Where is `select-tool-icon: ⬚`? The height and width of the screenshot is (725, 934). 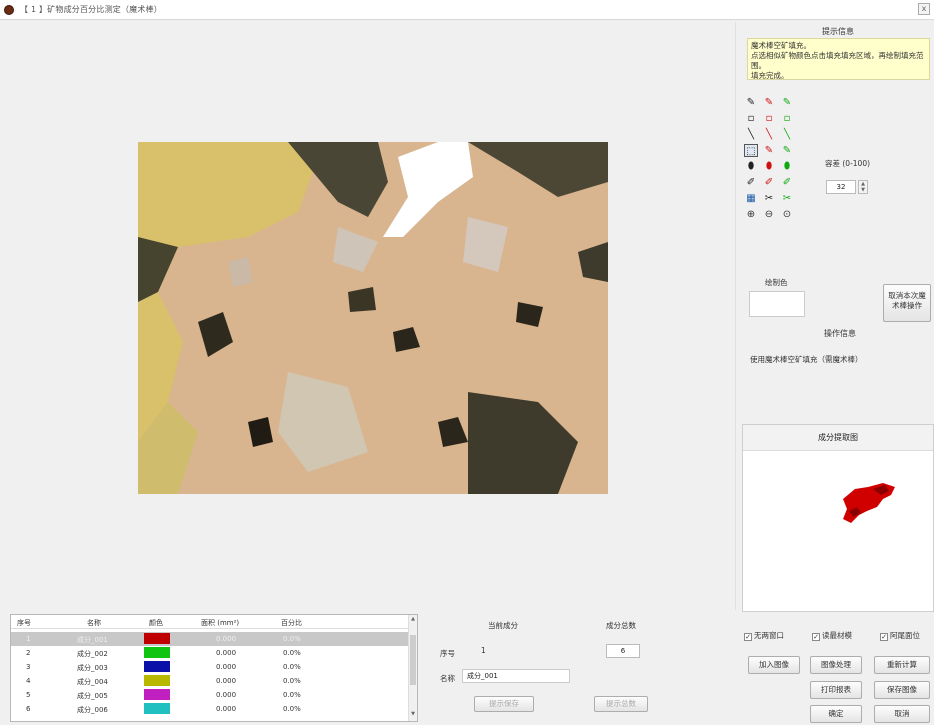
select-tool-icon: ⬚ is located at coordinates (751, 150).